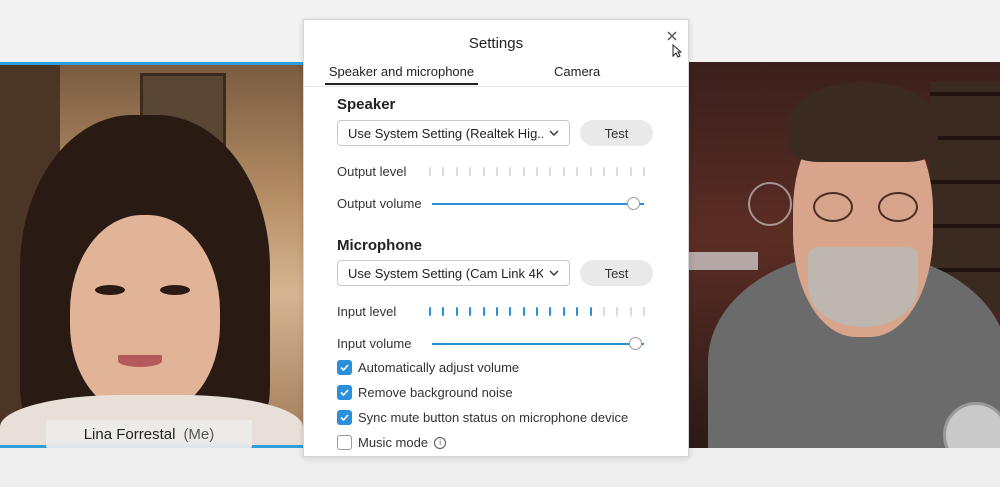 This screenshot has width=1000, height=487. I want to click on input-volume-track, so click(538, 344).